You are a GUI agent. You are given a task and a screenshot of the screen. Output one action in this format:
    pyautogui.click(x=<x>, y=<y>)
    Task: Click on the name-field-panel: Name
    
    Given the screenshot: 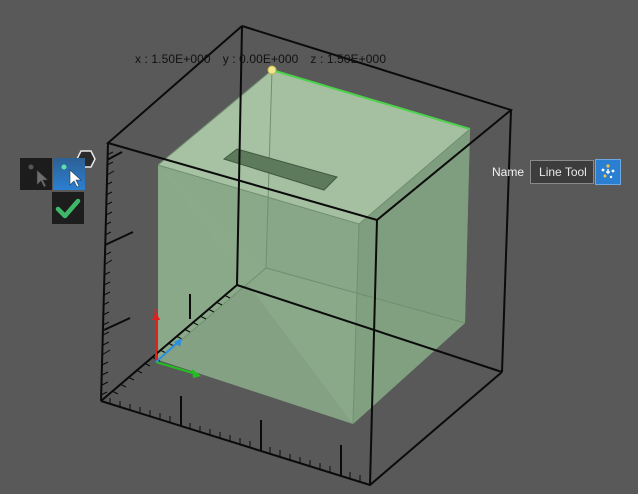 What is the action you would take?
    pyautogui.click(x=557, y=172)
    